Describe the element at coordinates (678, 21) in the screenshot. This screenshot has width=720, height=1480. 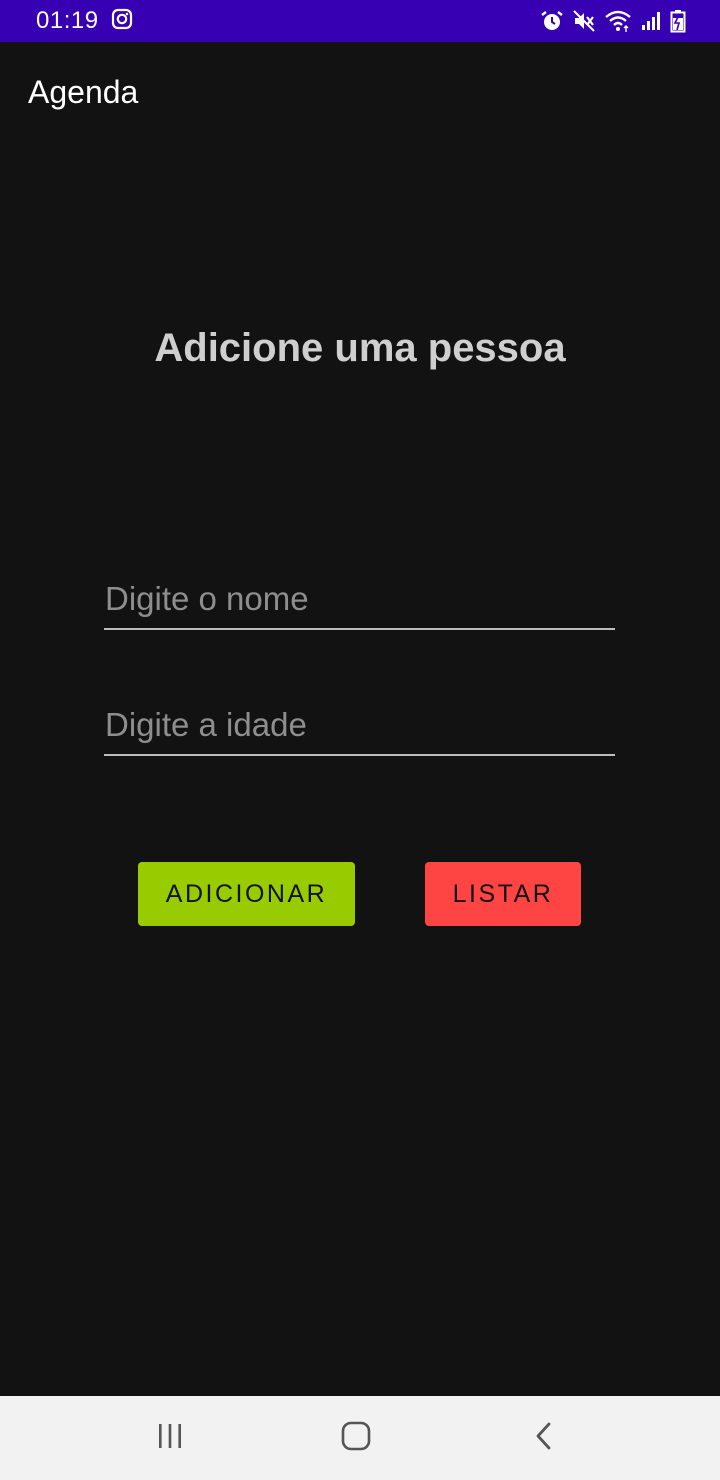
I see `battery-icon` at that location.